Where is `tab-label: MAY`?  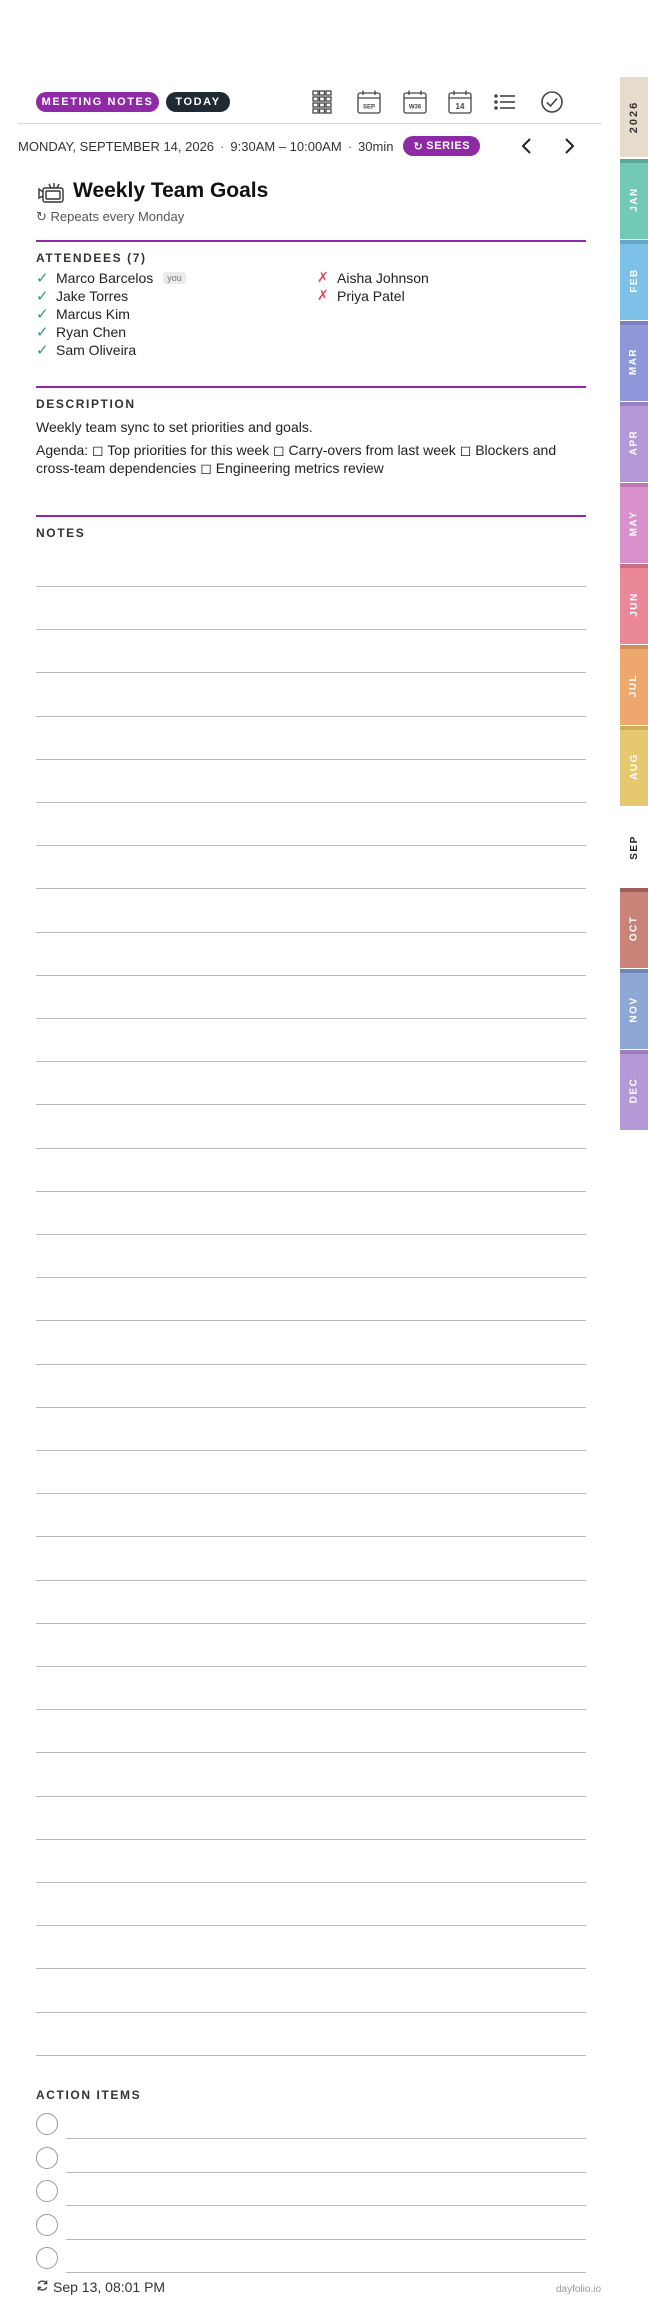 tab-label: MAY is located at coordinates (634, 523).